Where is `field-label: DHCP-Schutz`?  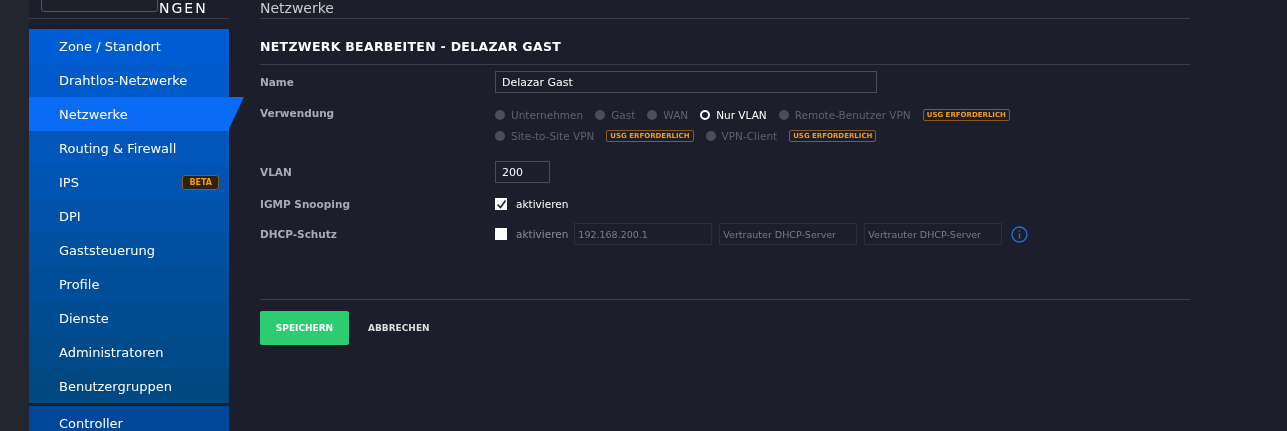 field-label: DHCP-Schutz is located at coordinates (299, 234).